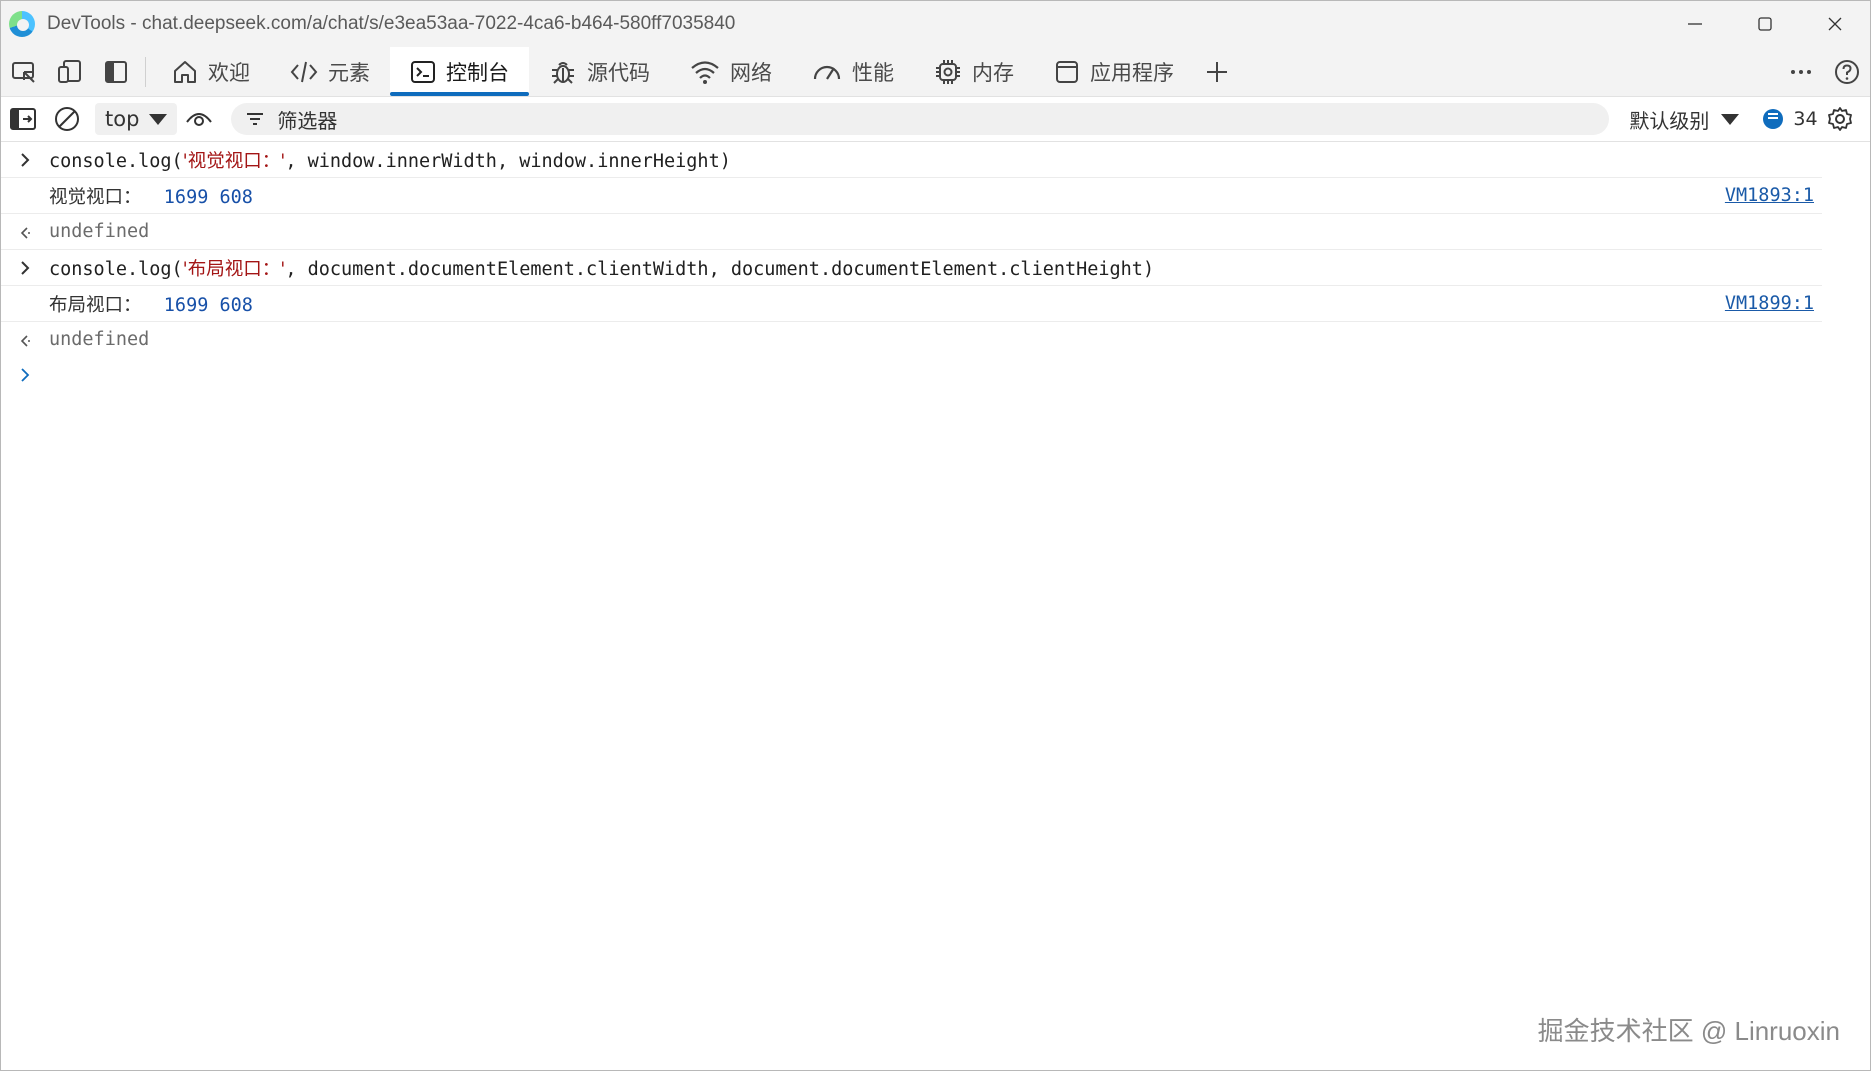 The height and width of the screenshot is (1071, 1871). What do you see at coordinates (122, 119) in the screenshot?
I see `context-label: top` at bounding box center [122, 119].